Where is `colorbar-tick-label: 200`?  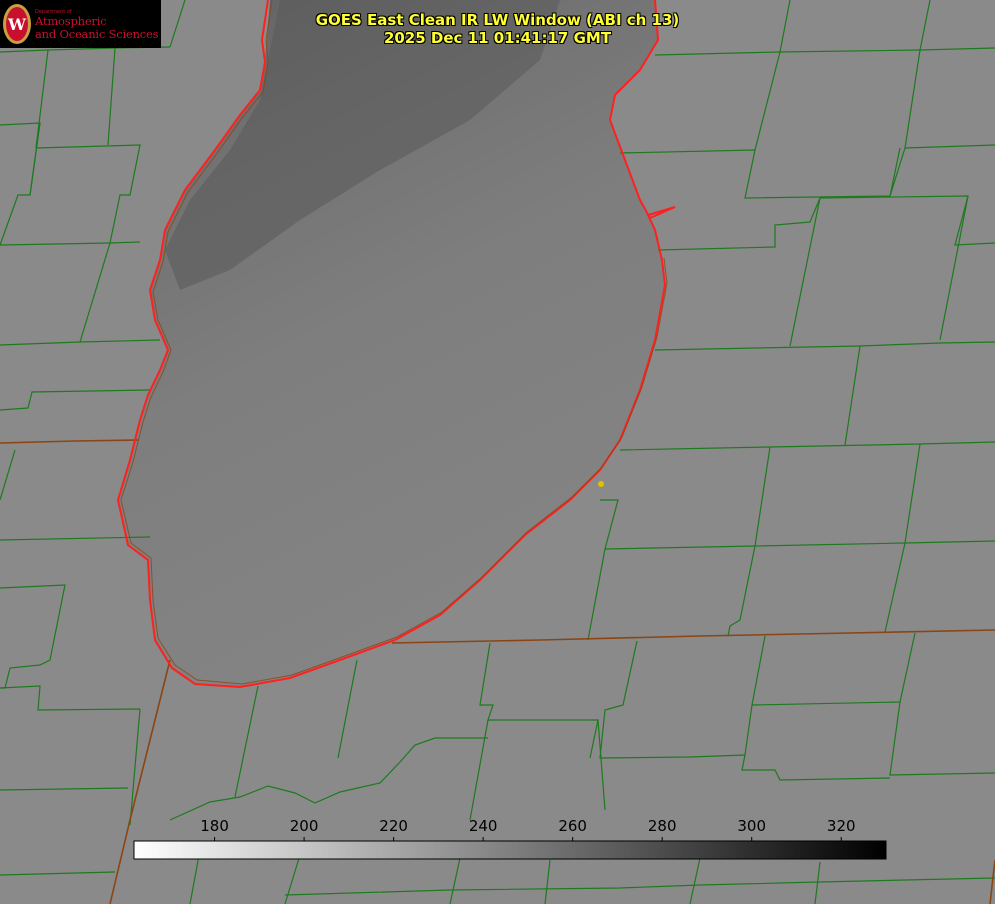
colorbar-tick-label: 200 is located at coordinates (304, 826).